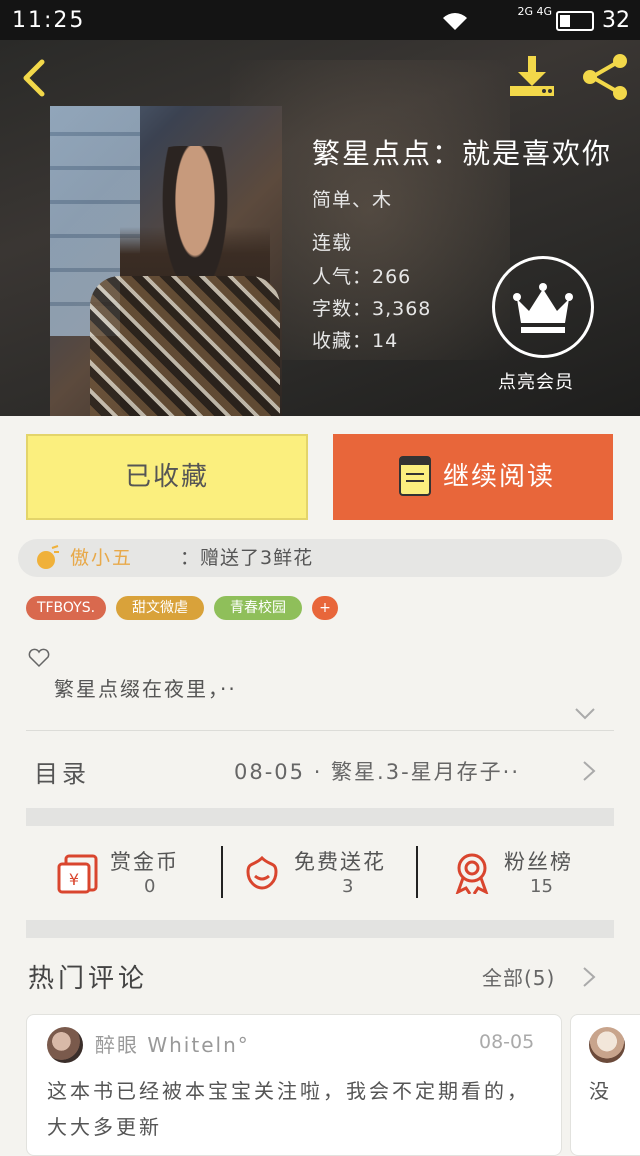 The width and height of the screenshot is (640, 1156). What do you see at coordinates (325, 608) in the screenshot?
I see `add-tag-button: +` at bounding box center [325, 608].